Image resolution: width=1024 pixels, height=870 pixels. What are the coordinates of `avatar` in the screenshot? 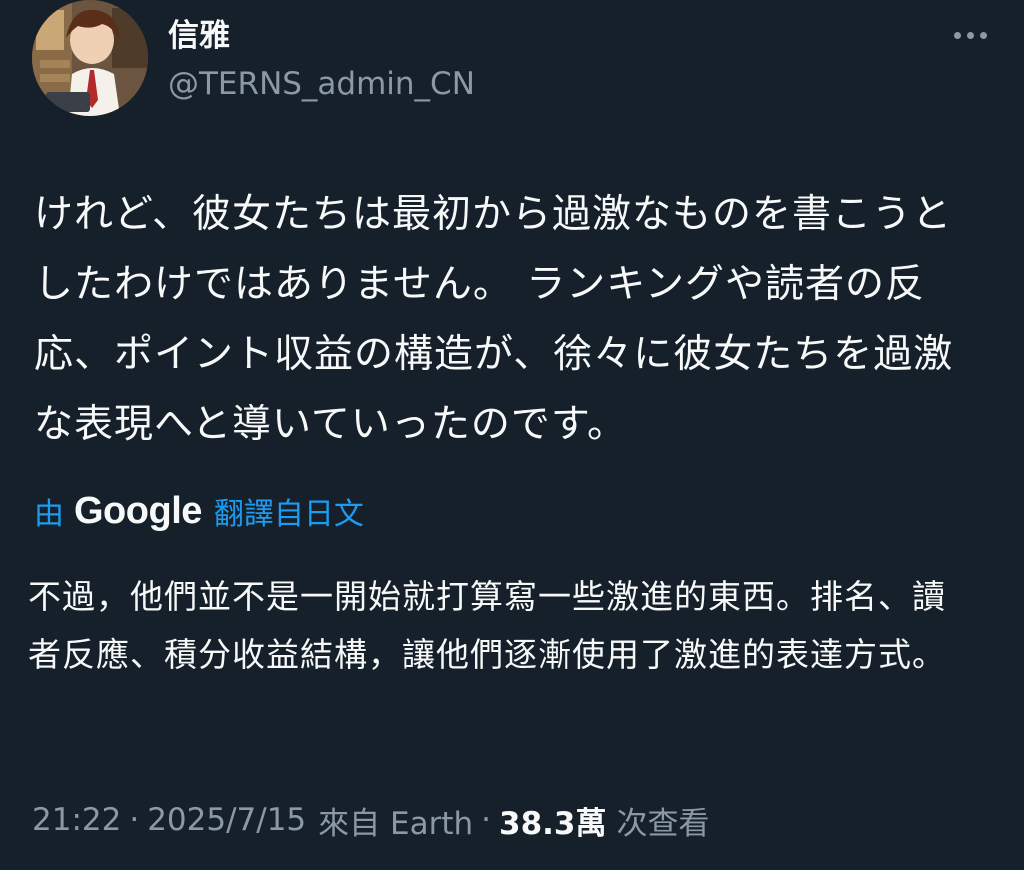 It's located at (90, 58).